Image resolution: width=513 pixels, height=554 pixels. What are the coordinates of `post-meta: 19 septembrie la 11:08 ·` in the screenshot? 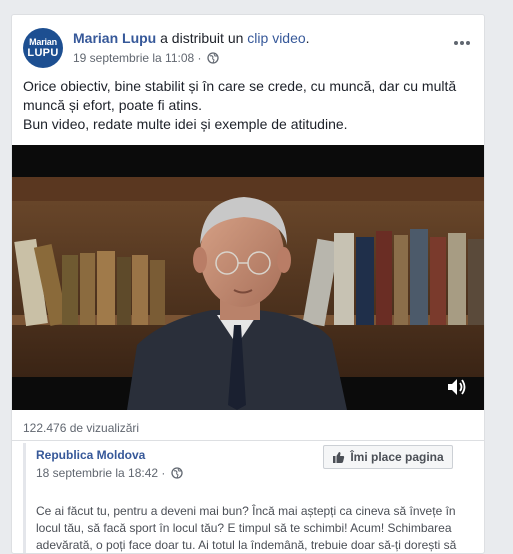 It's located at (146, 58).